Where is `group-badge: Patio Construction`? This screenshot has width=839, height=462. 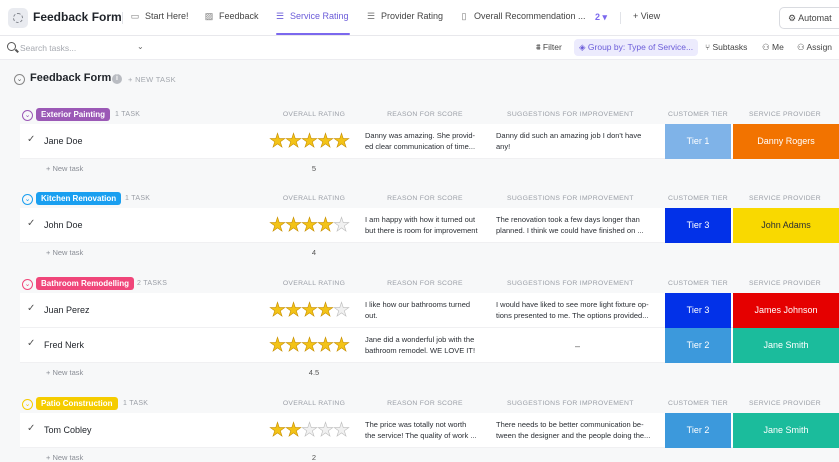
group-badge: Patio Construction is located at coordinates (77, 403).